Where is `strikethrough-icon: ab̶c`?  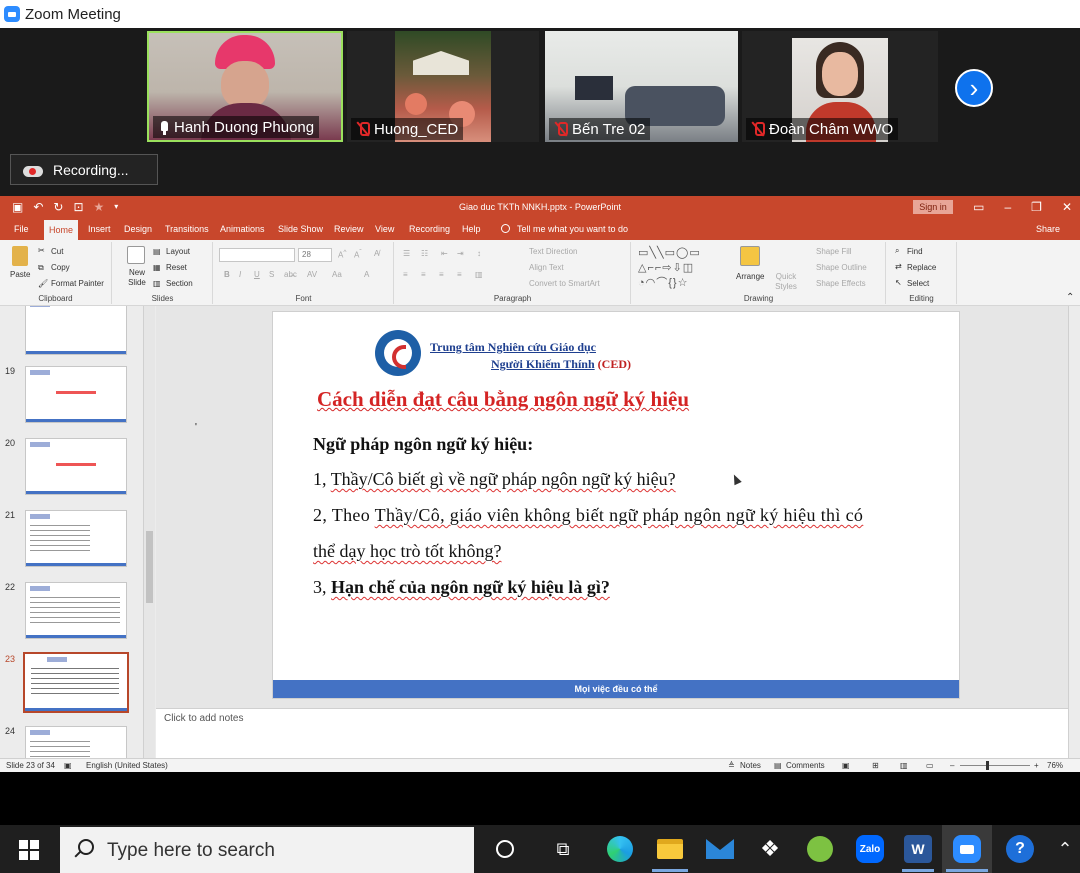 strikethrough-icon: ab̶c is located at coordinates (290, 274).